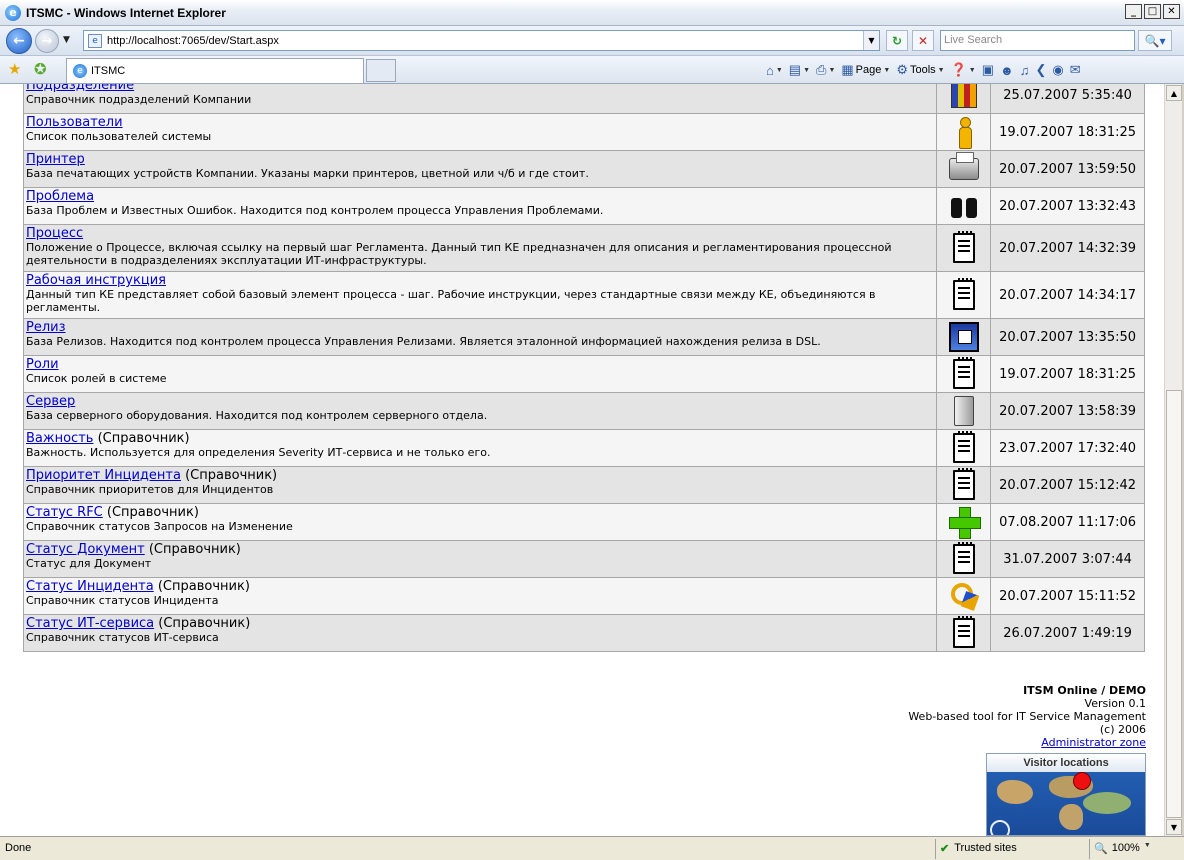 This screenshot has width=1184, height=860. Describe the element at coordinates (14, 69) in the screenshot. I see `favorites-star-icon: ★` at that location.